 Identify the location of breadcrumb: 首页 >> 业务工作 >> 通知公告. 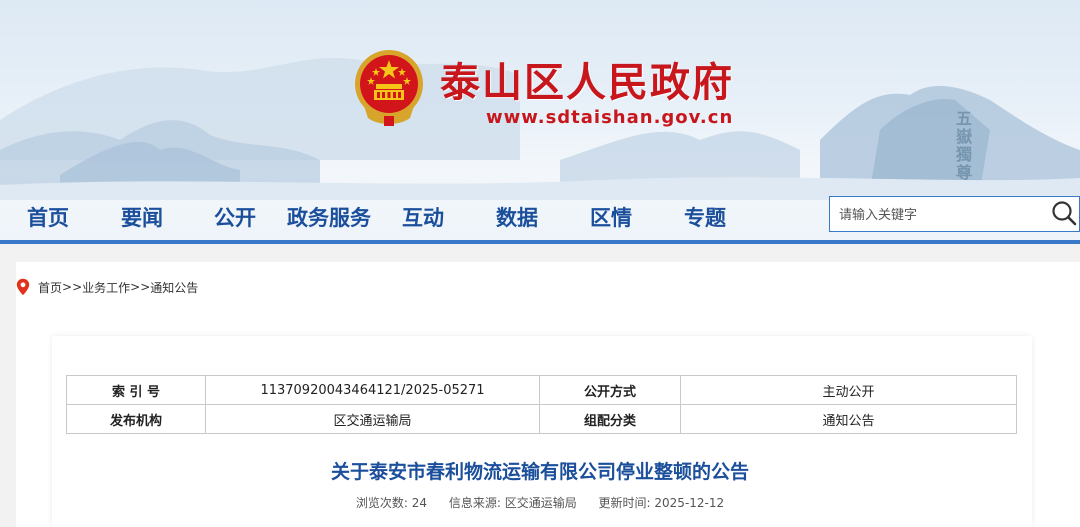
(107, 287).